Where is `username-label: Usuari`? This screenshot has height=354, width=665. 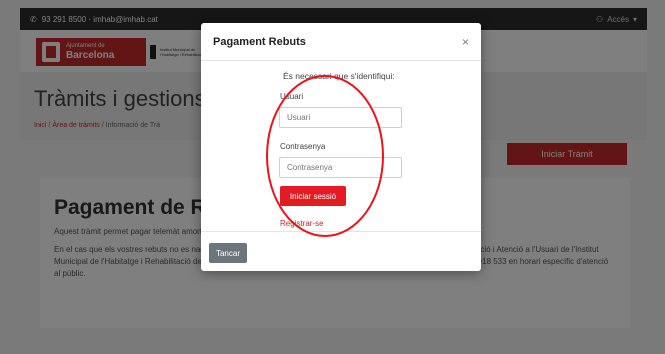 username-label: Usuari is located at coordinates (292, 96).